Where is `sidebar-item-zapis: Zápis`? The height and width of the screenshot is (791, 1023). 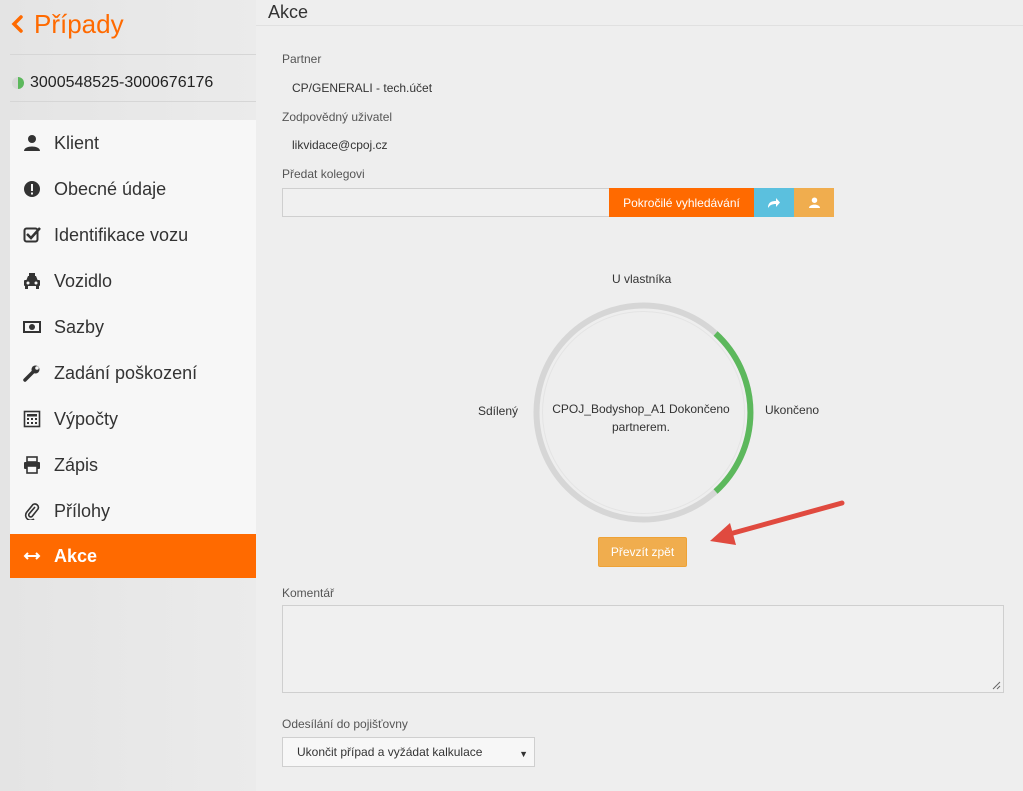
sidebar-item-zapis: Zápis is located at coordinates (133, 465).